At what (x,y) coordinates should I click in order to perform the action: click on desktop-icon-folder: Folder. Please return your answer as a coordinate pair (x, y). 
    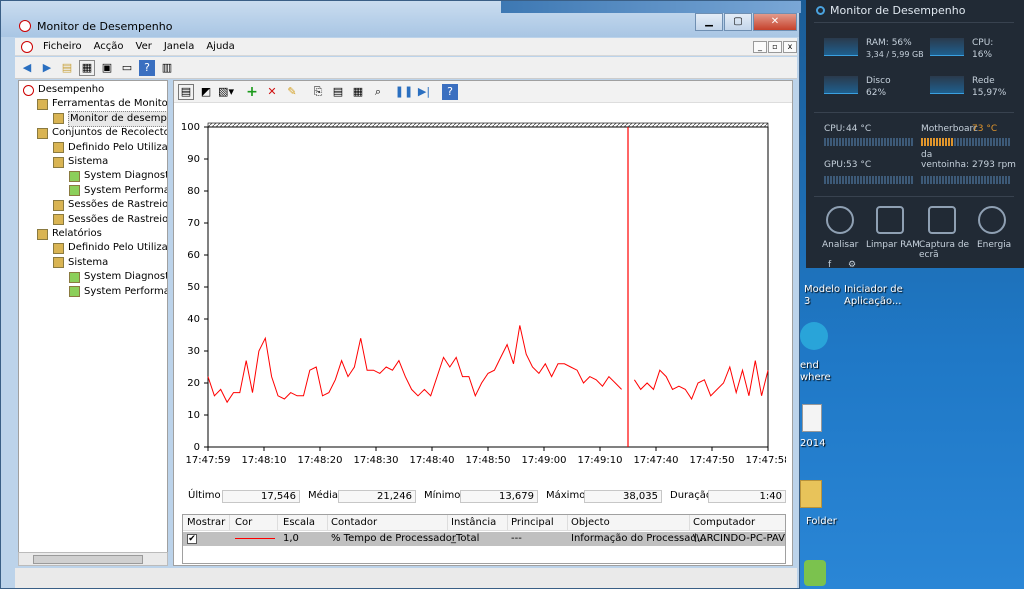
    Looking at the image, I should click on (821, 522).